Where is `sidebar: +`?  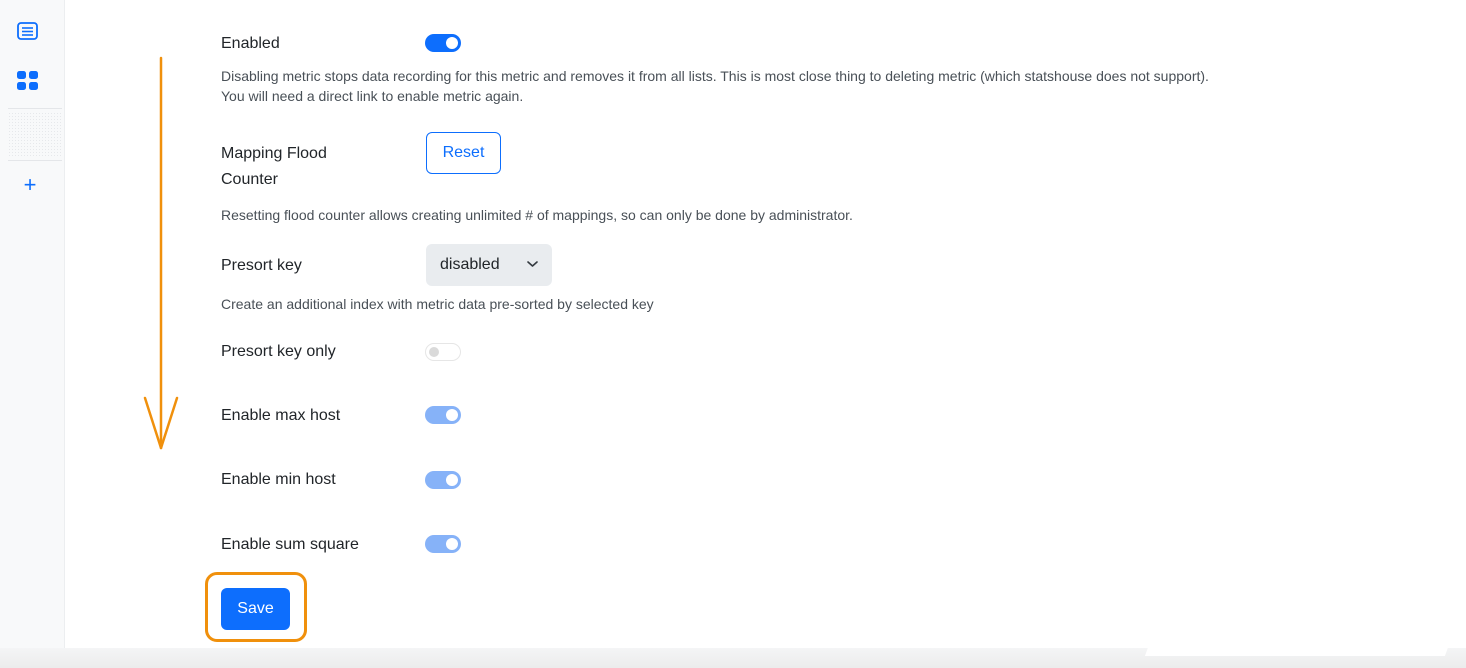 sidebar: + is located at coordinates (32, 326).